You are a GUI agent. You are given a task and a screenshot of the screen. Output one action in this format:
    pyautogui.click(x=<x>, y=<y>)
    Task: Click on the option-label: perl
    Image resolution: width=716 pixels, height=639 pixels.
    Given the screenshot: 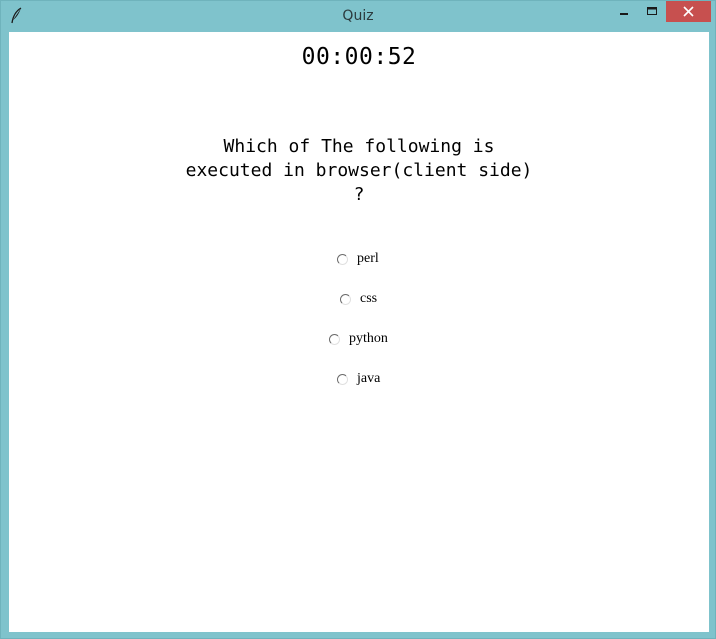 What is the action you would take?
    pyautogui.click(x=368, y=258)
    